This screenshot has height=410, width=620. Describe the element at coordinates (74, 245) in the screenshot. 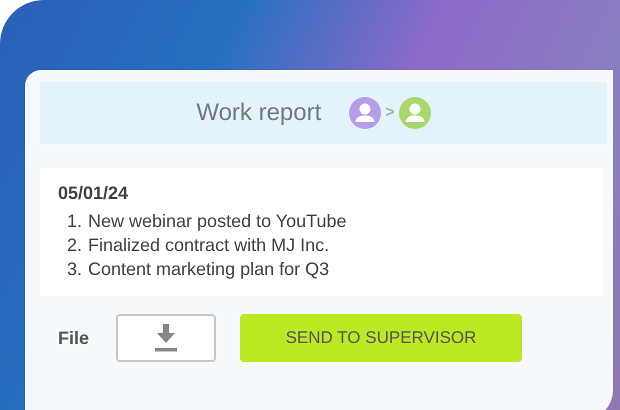

I see `list-number: 2.` at that location.